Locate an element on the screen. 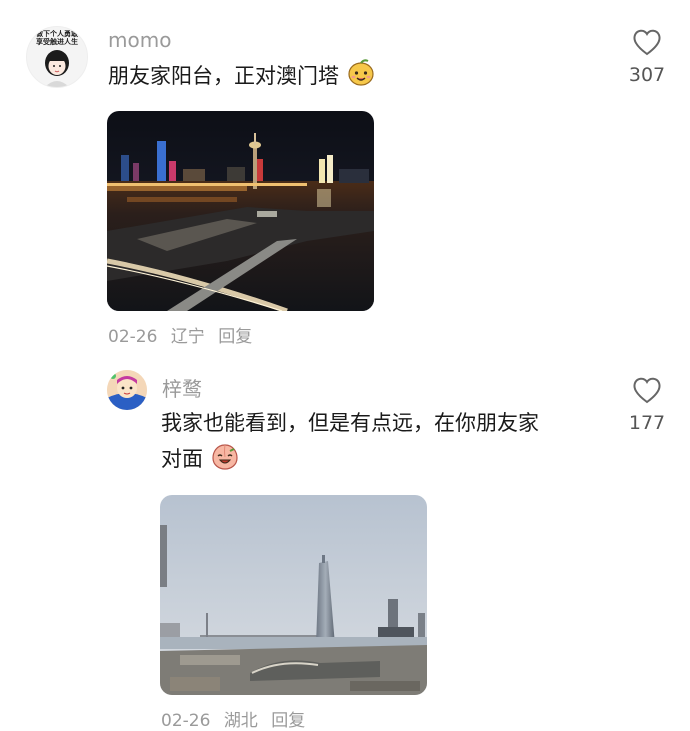 Image resolution: width=690 pixels, height=731 pixels. night-view-of-macau-tower-image is located at coordinates (240, 211).